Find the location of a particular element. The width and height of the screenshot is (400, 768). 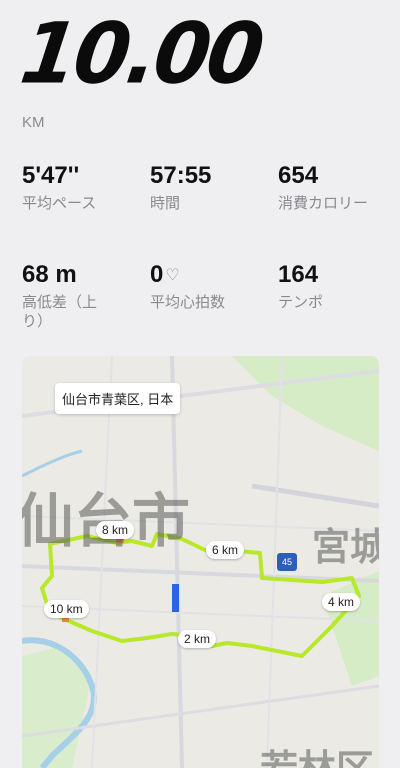

km-marker-4: 4 km is located at coordinates (341, 602).